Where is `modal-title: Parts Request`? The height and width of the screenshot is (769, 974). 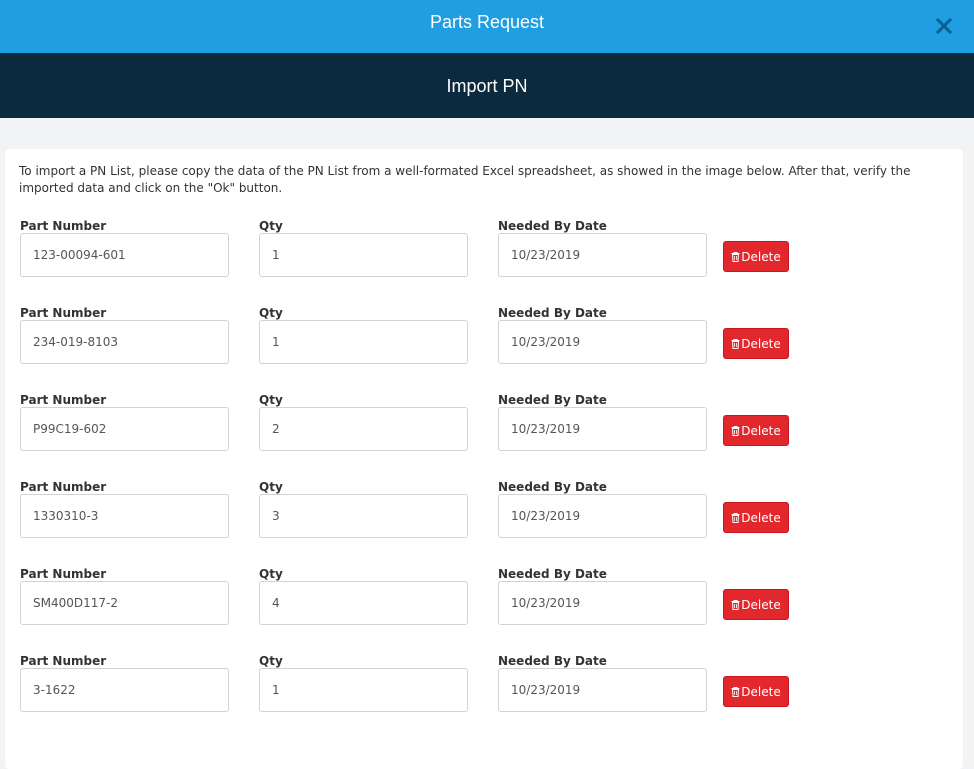 modal-title: Parts Request is located at coordinates (487, 22).